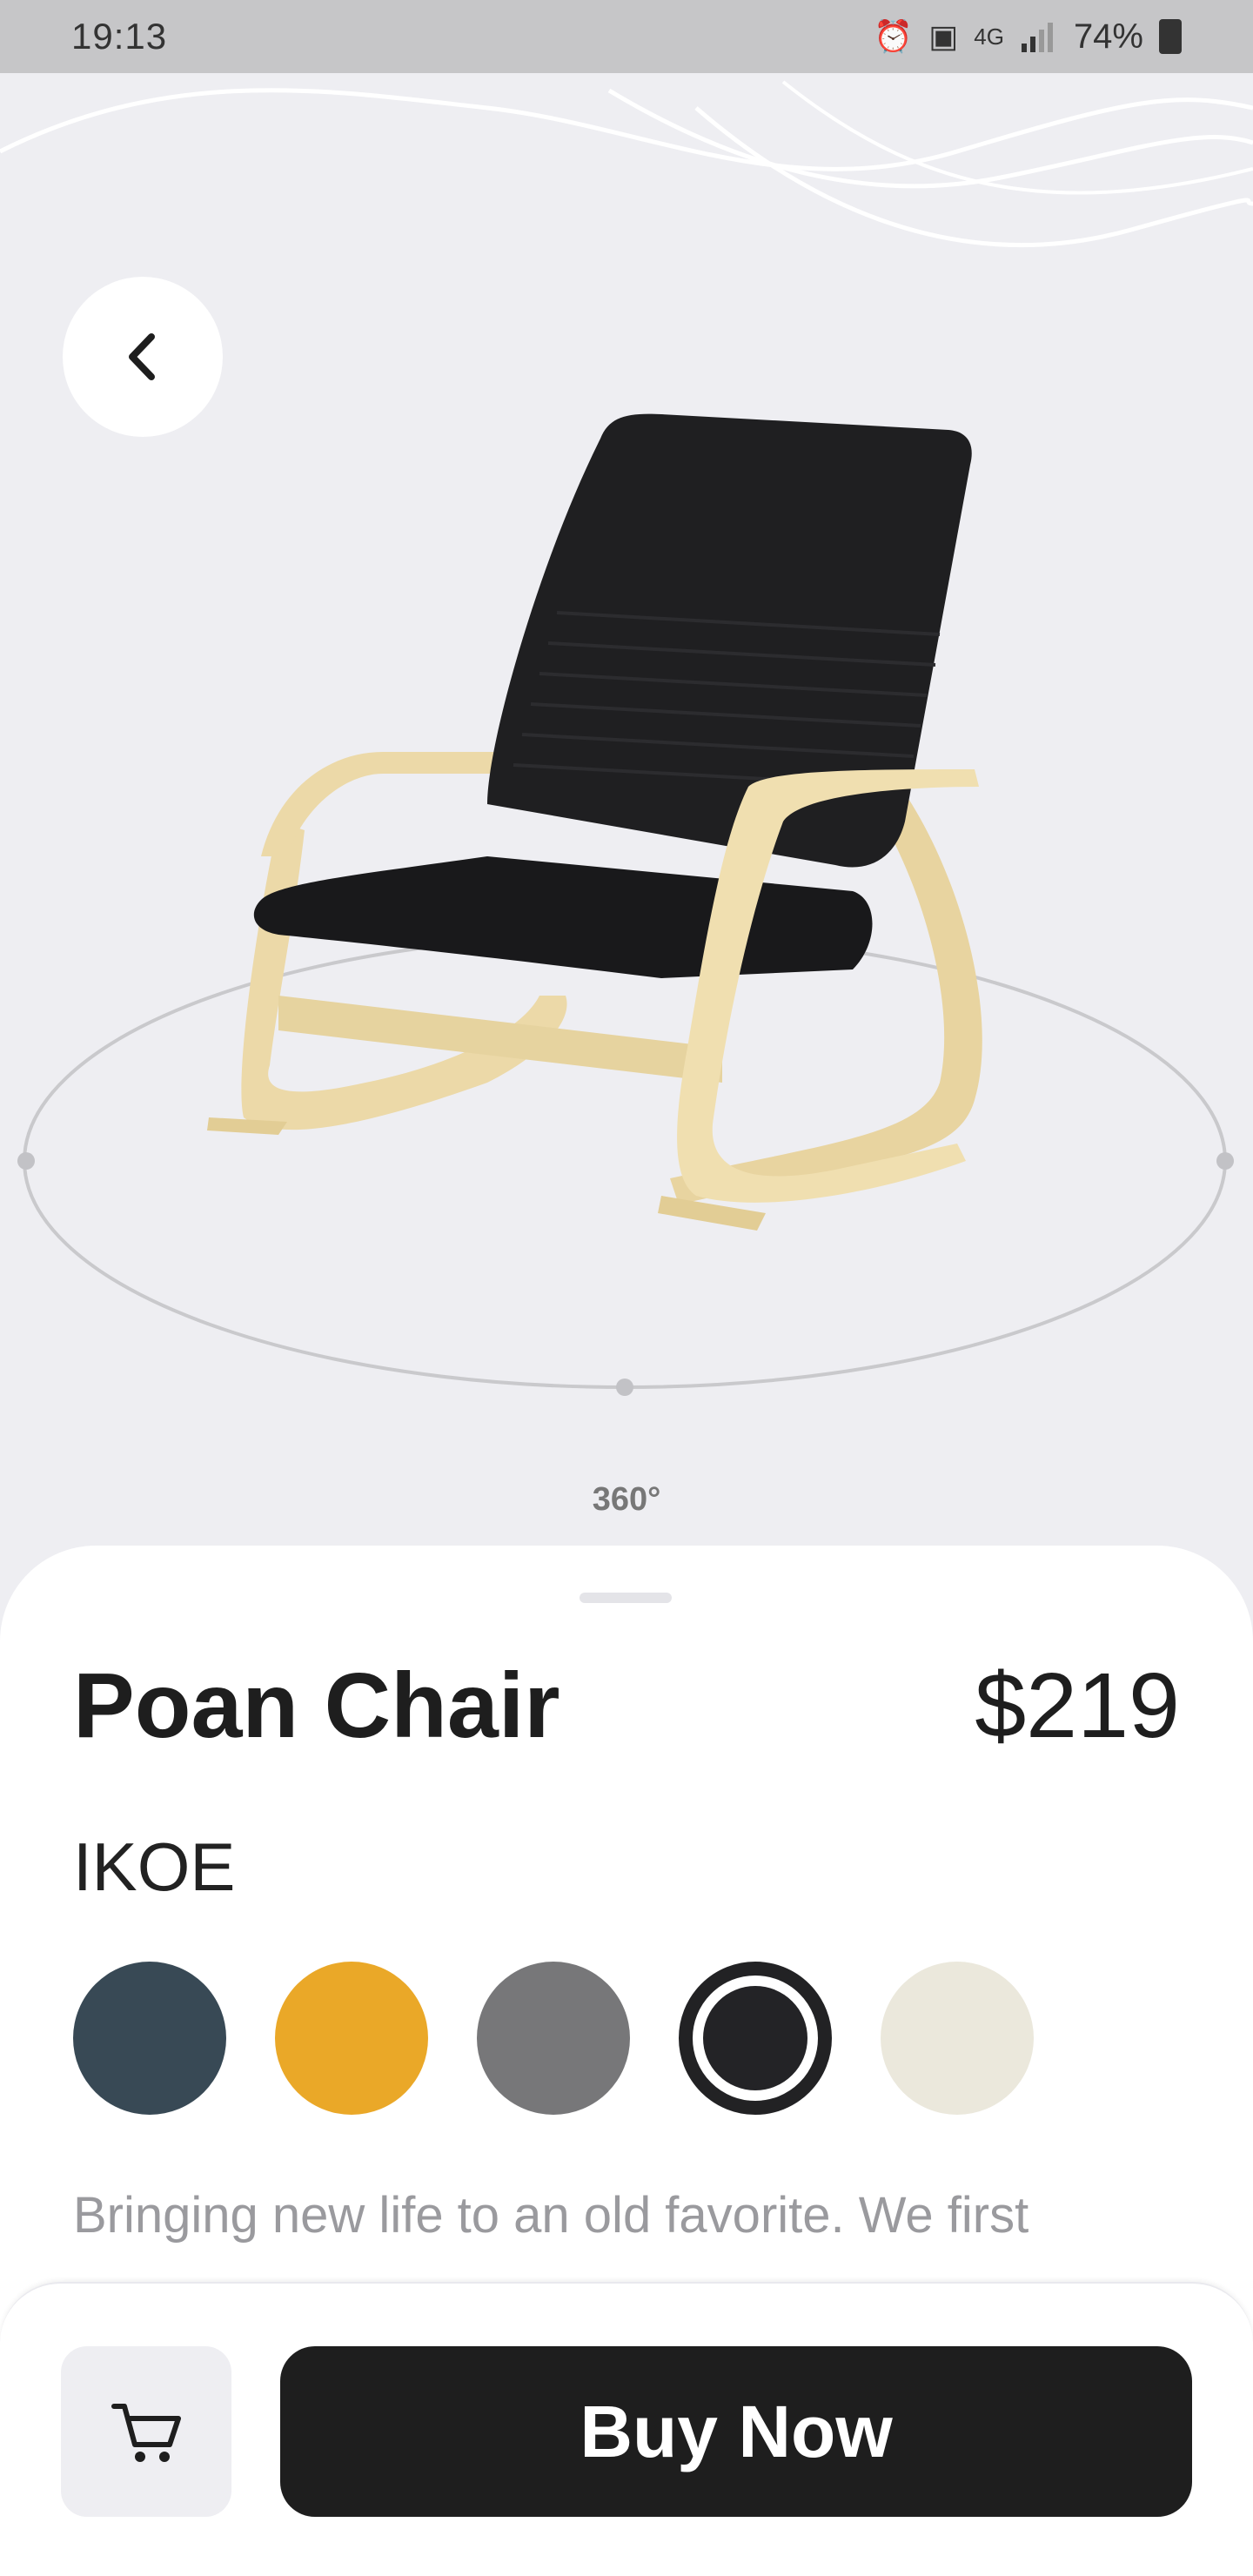 The image size is (1253, 2576). I want to click on network-4g-icon: 4G, so click(989, 37).